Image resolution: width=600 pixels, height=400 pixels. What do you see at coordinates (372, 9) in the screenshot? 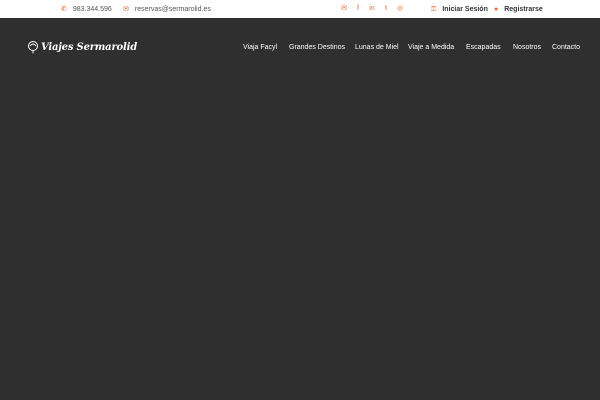
I see `linkedin-icon: in` at bounding box center [372, 9].